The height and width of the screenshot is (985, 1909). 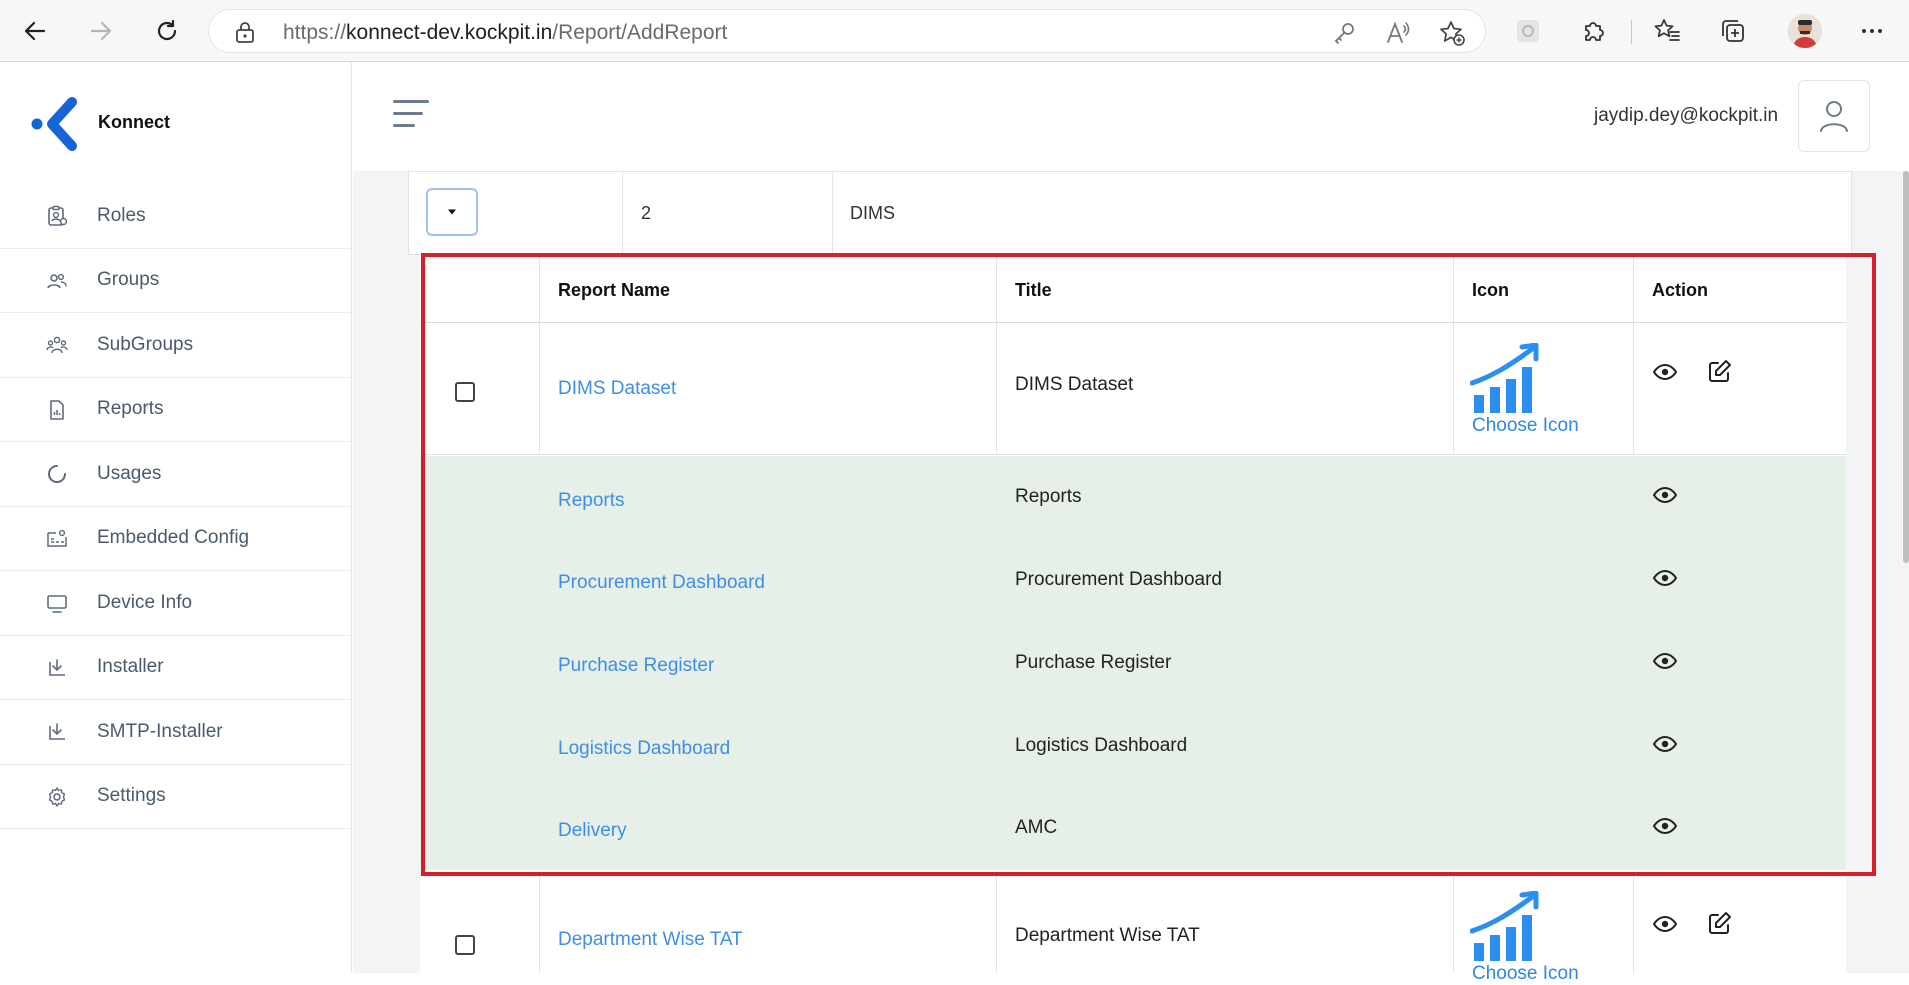 I want to click on report-title: DIMS Dataset, so click(x=1074, y=384).